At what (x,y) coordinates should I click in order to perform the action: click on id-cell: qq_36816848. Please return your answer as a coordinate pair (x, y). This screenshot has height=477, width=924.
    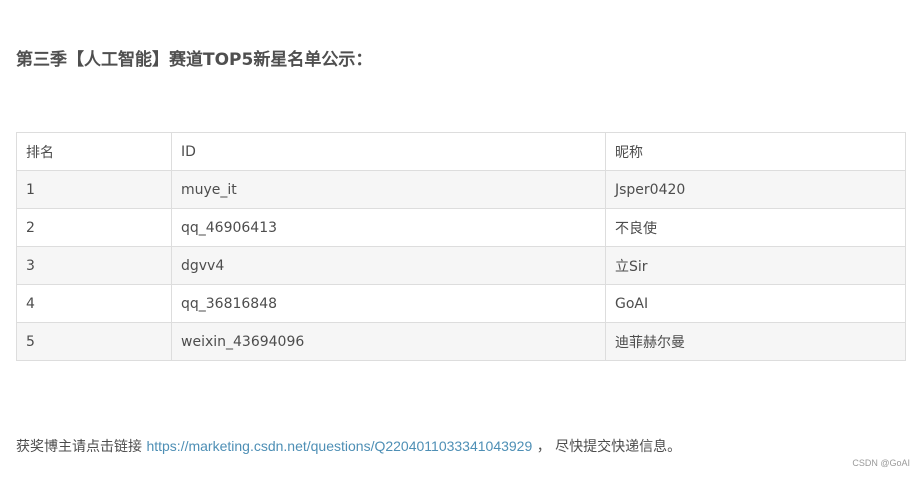
    Looking at the image, I should click on (388, 303).